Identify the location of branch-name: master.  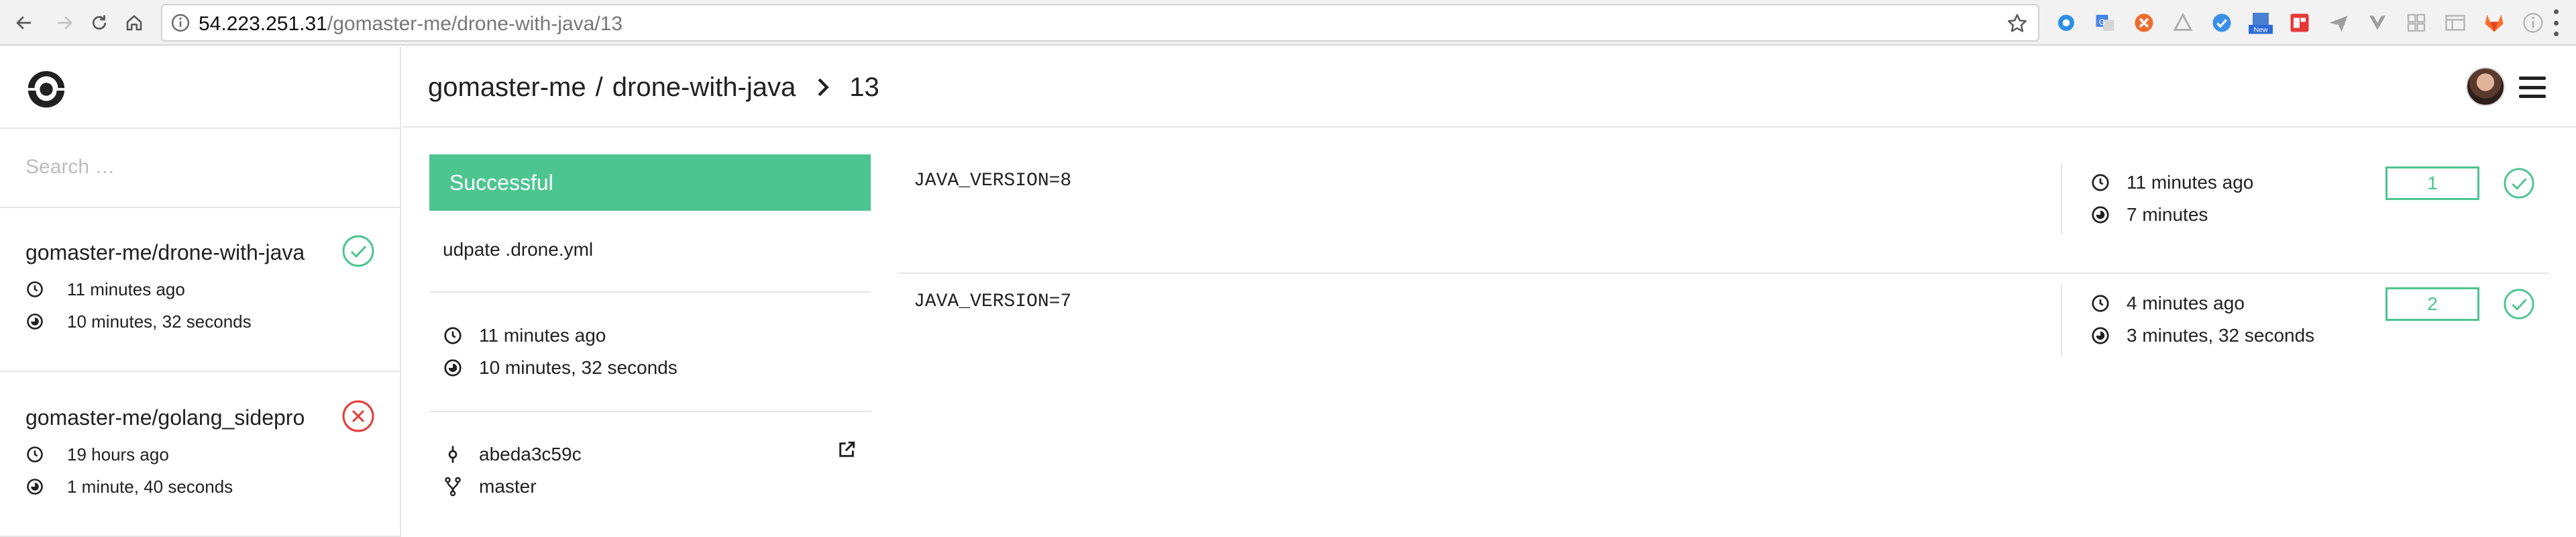
(508, 486).